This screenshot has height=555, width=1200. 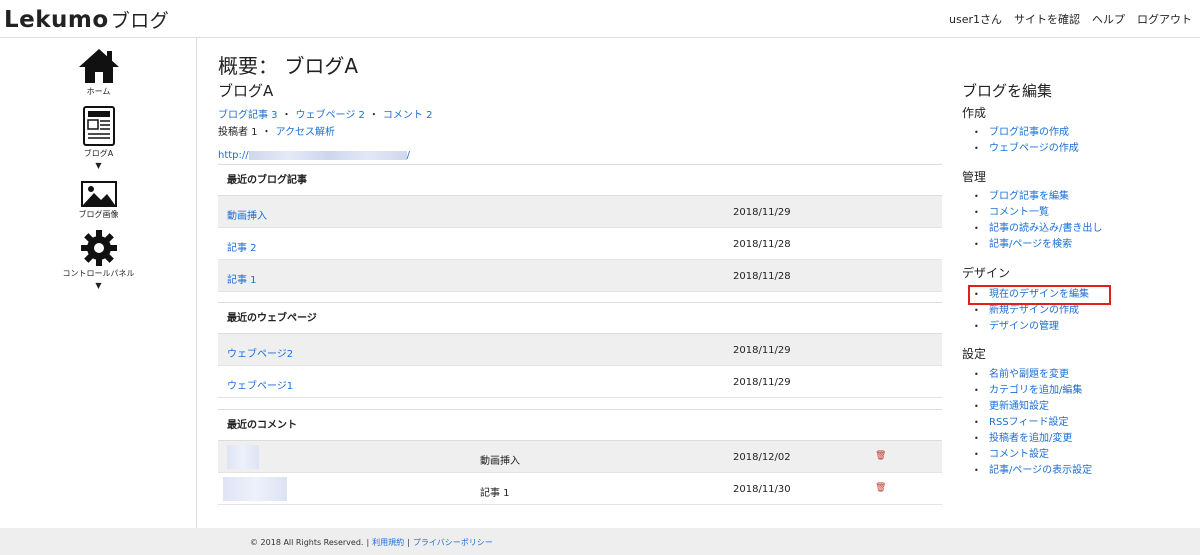 What do you see at coordinates (246, 91) in the screenshot?
I see `blog-name: ブログA` at bounding box center [246, 91].